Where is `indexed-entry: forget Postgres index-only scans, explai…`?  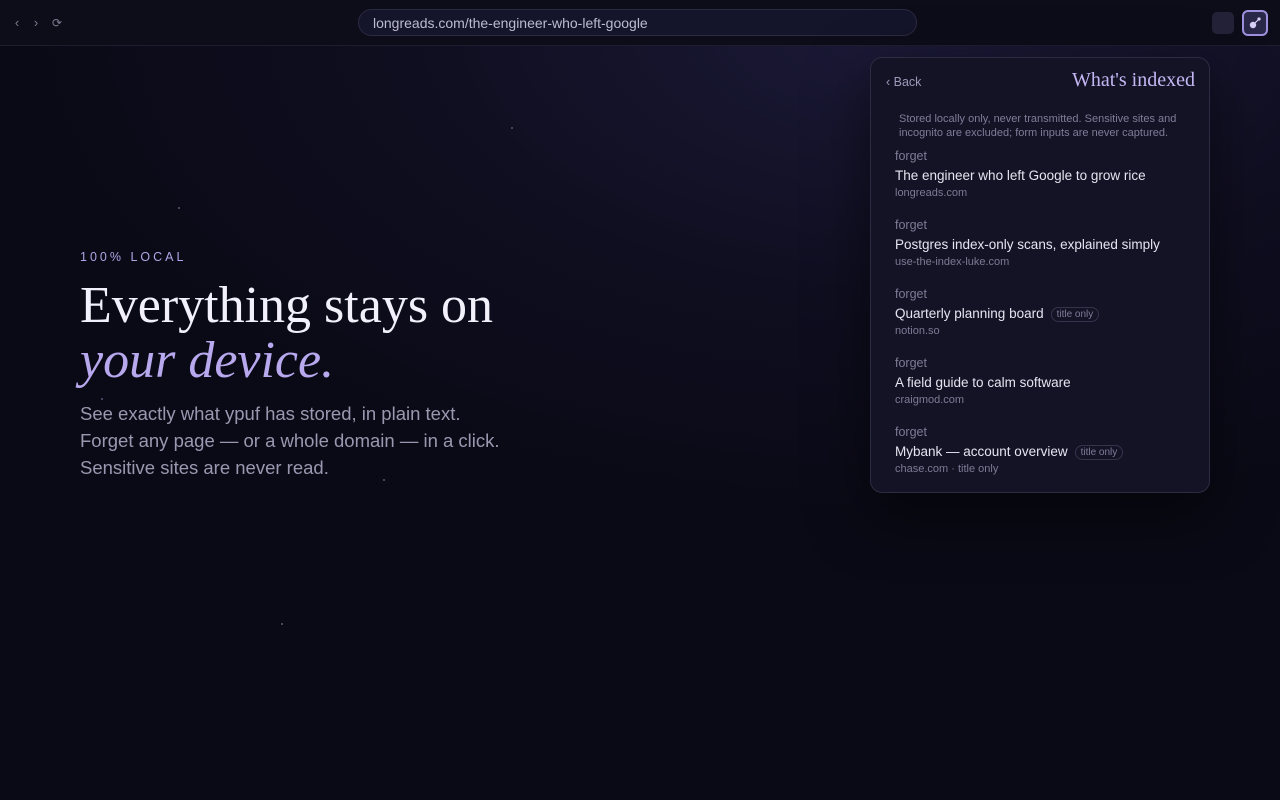
indexed-entry: forget Postgres index-only scans, explai… is located at coordinates (1045, 250).